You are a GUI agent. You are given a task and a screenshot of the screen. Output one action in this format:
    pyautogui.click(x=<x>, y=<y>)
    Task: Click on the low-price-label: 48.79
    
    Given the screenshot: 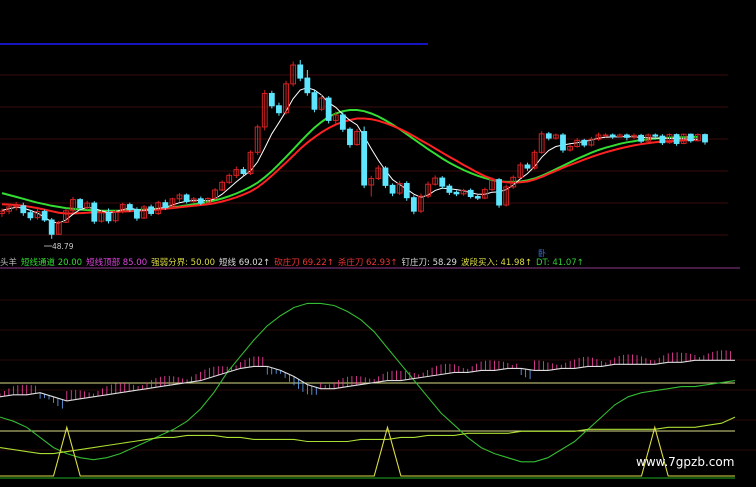 What is the action you would take?
    pyautogui.click(x=63, y=246)
    